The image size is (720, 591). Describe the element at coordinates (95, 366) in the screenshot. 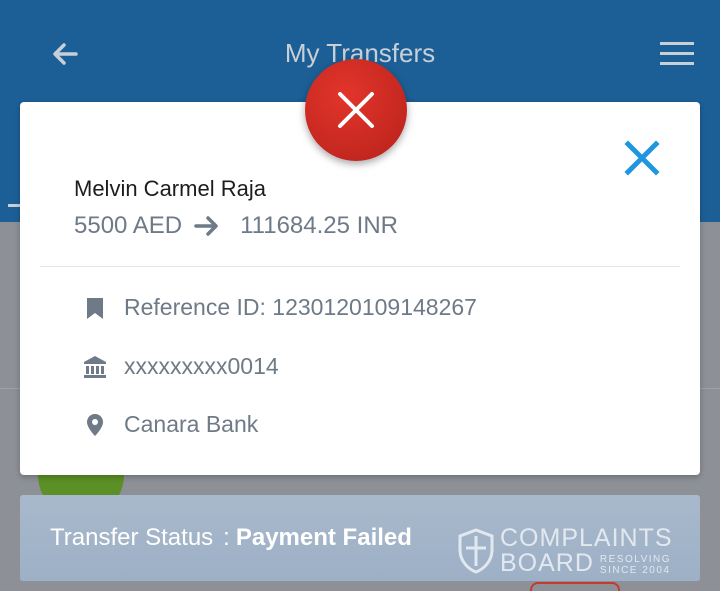

I see `bank-icon` at that location.